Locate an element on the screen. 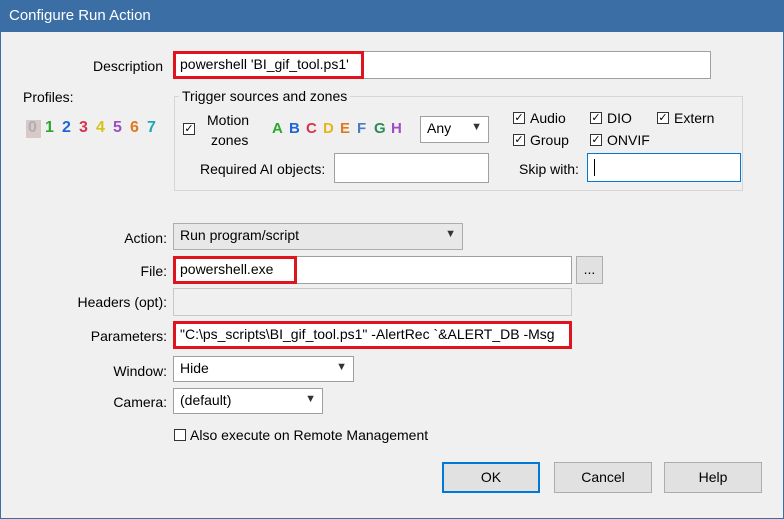 The width and height of the screenshot is (784, 519). zone-mode-value: Any is located at coordinates (439, 128).